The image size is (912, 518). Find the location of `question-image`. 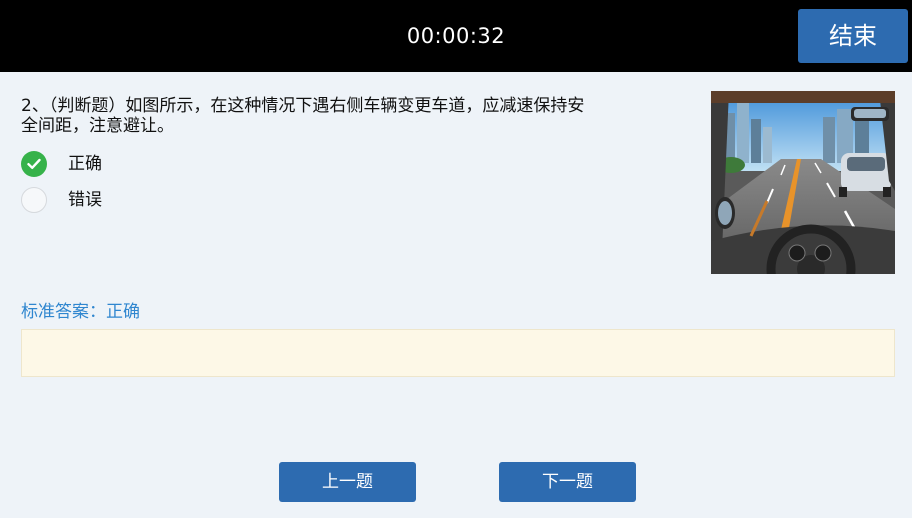

question-image is located at coordinates (803, 182).